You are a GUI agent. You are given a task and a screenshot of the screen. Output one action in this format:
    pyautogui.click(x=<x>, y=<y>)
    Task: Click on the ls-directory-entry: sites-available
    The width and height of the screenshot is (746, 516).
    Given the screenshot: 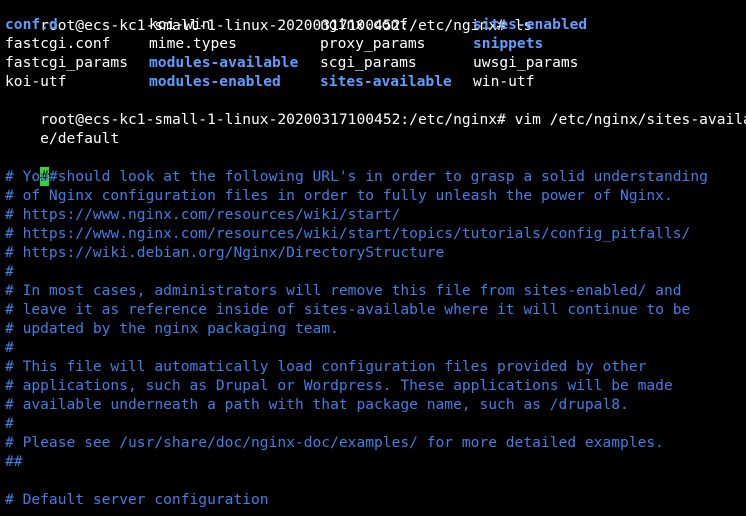 What is the action you would take?
    pyautogui.click(x=386, y=81)
    